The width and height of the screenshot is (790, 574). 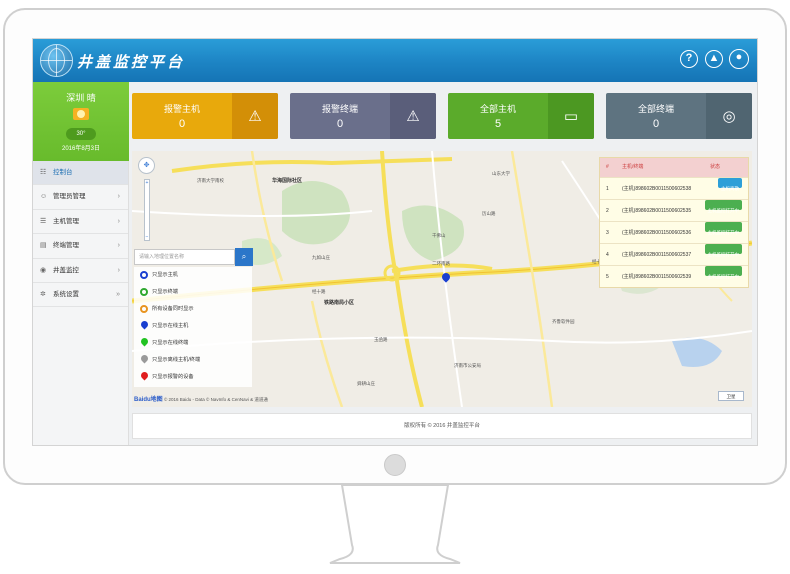 I want to click on baidu-logo: Baidu地图, so click(x=148, y=400).